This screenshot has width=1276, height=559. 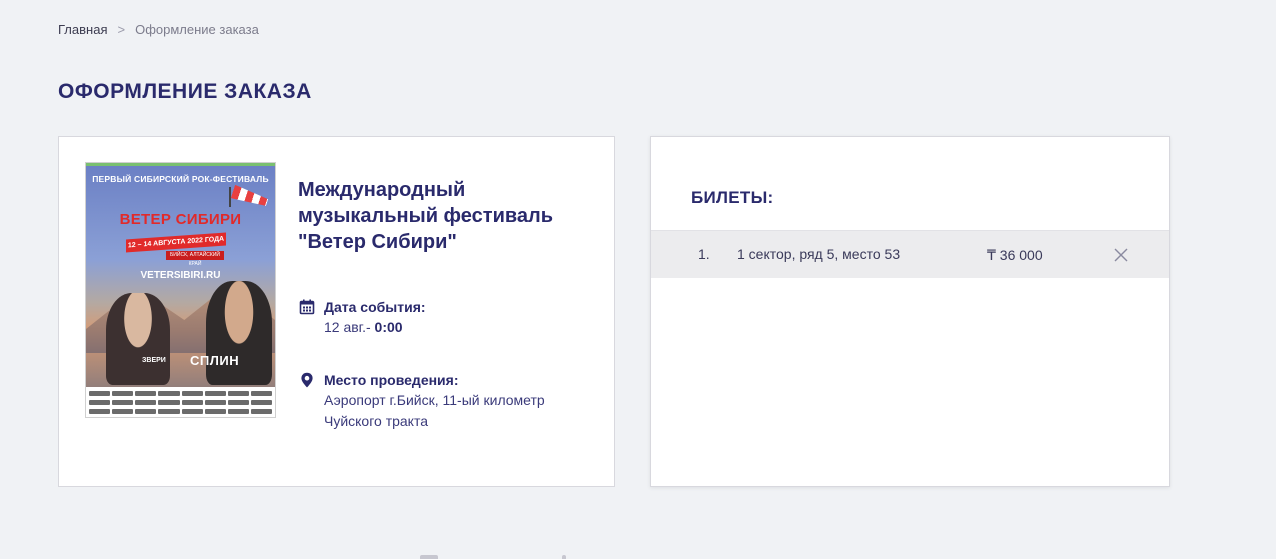 What do you see at coordinates (180, 219) in the screenshot?
I see `poster-festival-name: ВЕТЕР СИБИРИ` at bounding box center [180, 219].